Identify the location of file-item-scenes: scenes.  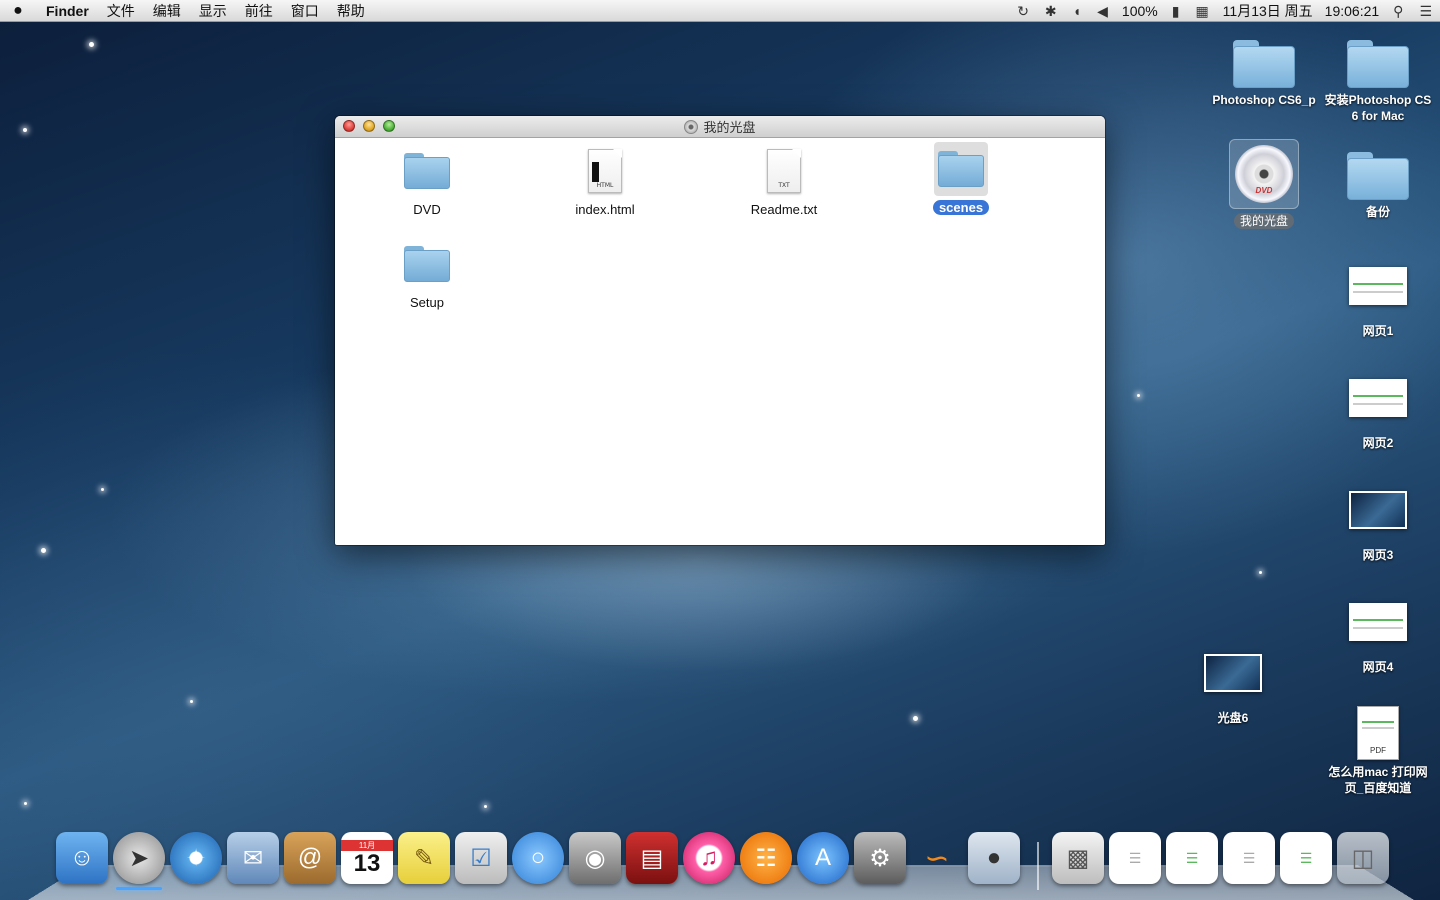
(961, 179).